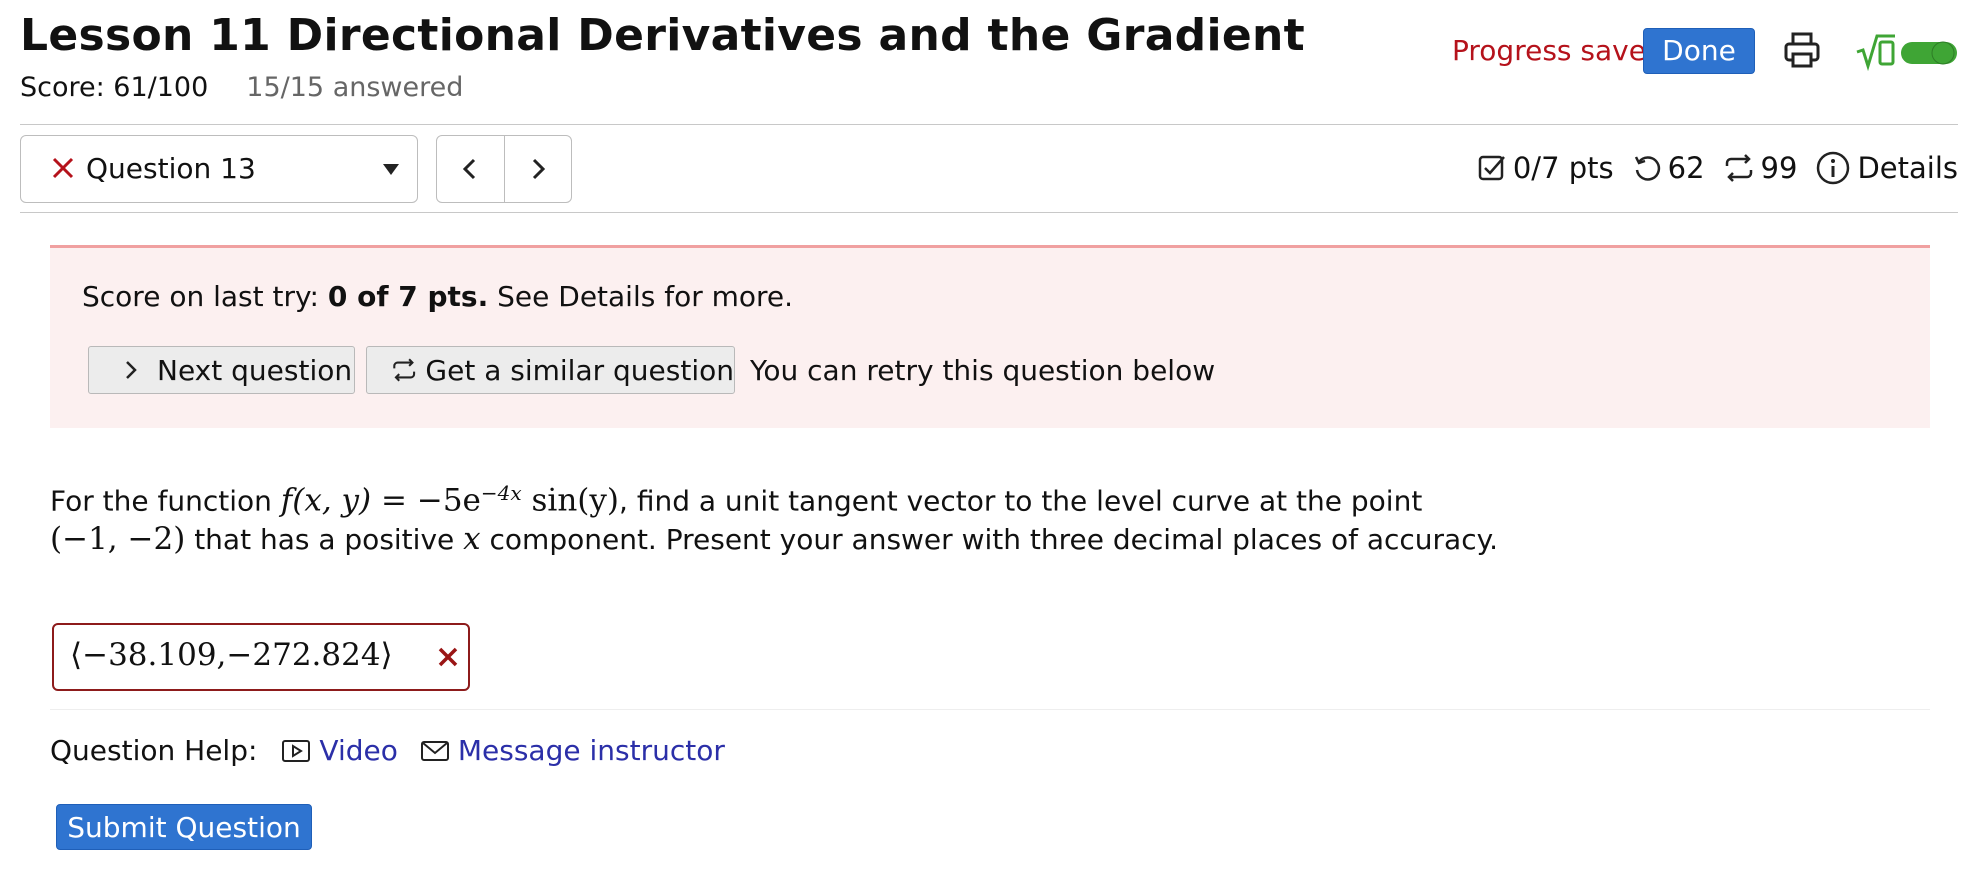 The width and height of the screenshot is (1978, 872). What do you see at coordinates (591, 750) in the screenshot?
I see `message-instructor-label: Message instructor` at bounding box center [591, 750].